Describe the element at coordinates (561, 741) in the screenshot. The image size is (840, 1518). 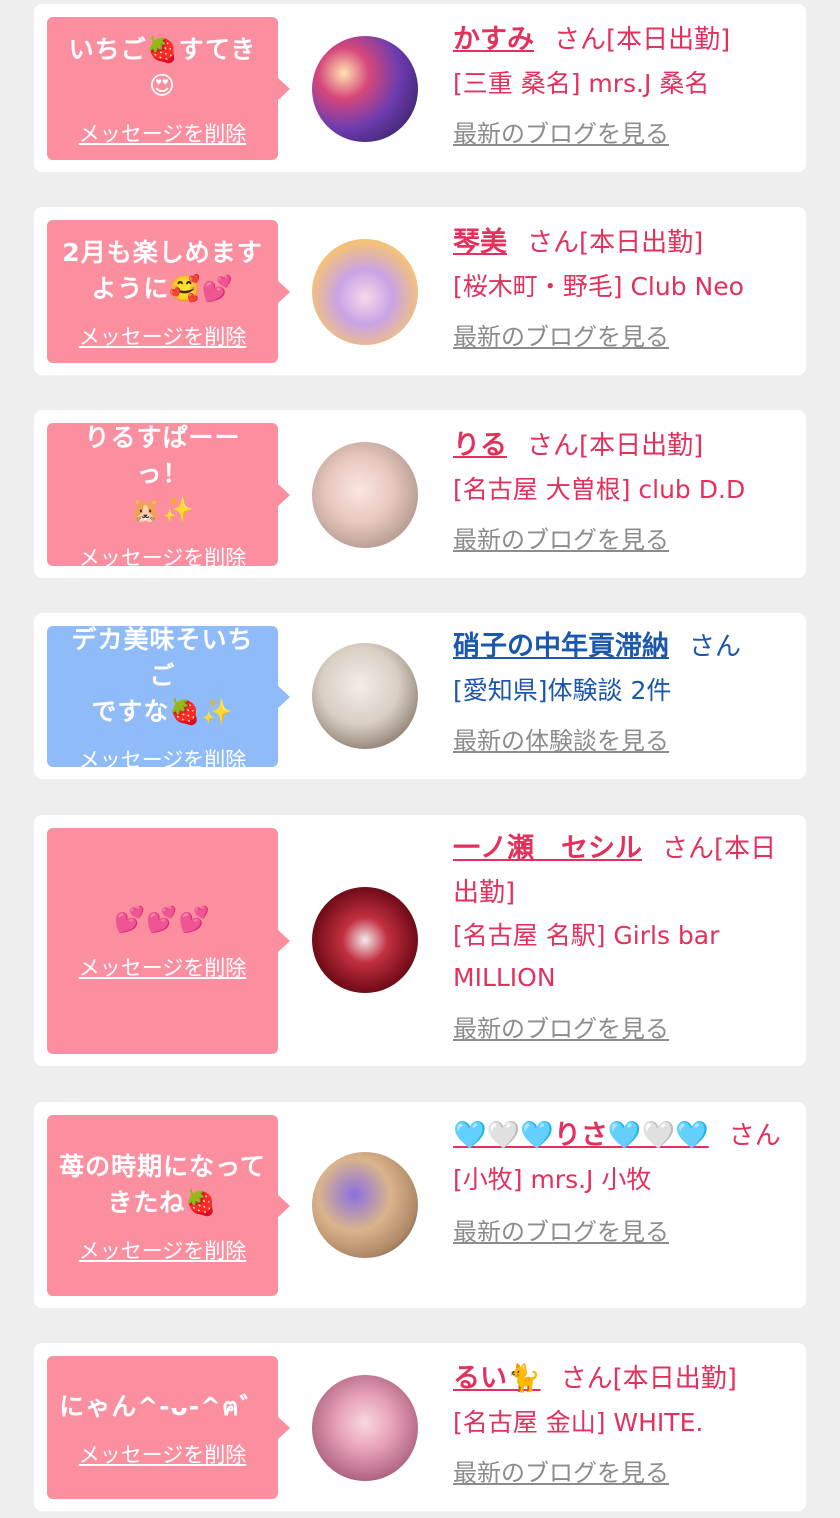
I see `latest-review-link: 最新の体験談を見る` at that location.